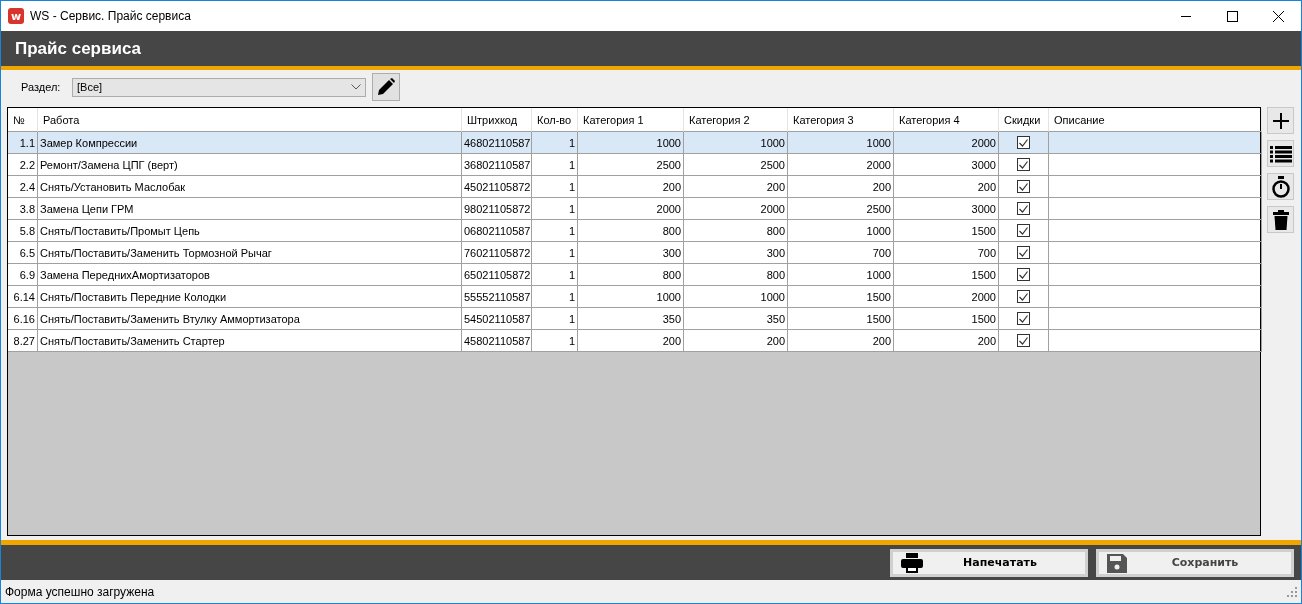 This screenshot has height=604, width=1302. I want to click on maximize-icon, so click(1232, 16).